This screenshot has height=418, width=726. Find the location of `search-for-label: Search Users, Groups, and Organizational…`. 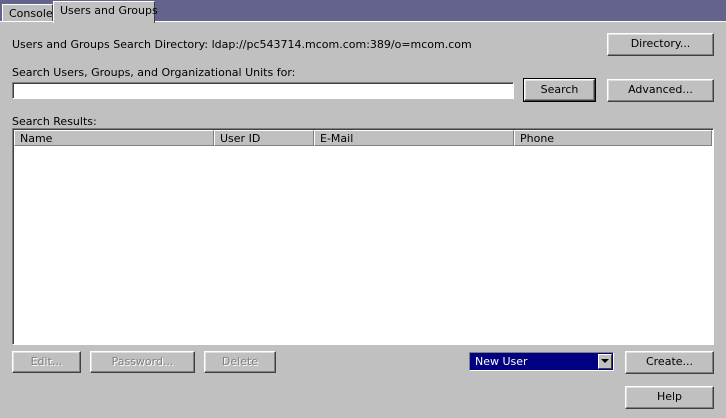

search-for-label: Search Users, Groups, and Organizational… is located at coordinates (154, 72).